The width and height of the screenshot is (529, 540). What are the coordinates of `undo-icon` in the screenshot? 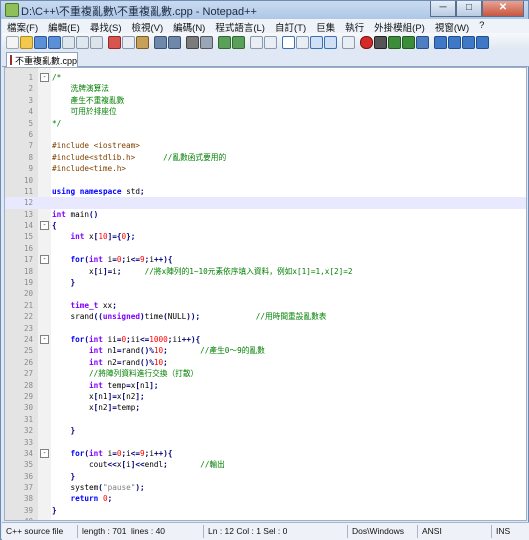 It's located at (160, 42).